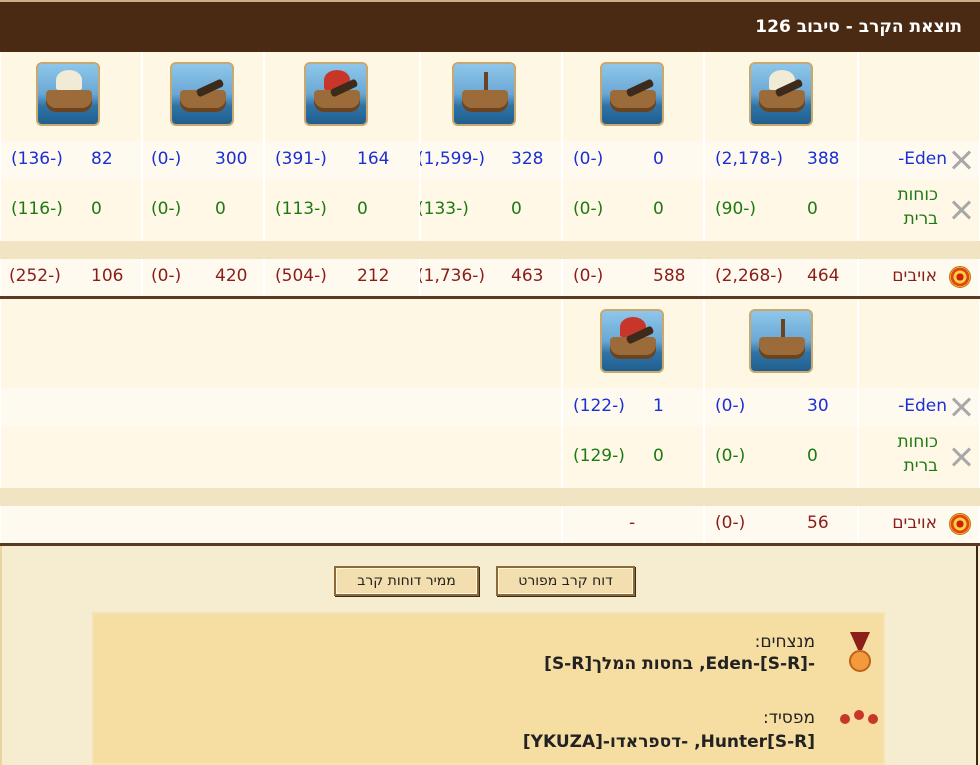 The width and height of the screenshot is (980, 765). What do you see at coordinates (231, 159) in the screenshot?
I see `unit-count: 300` at bounding box center [231, 159].